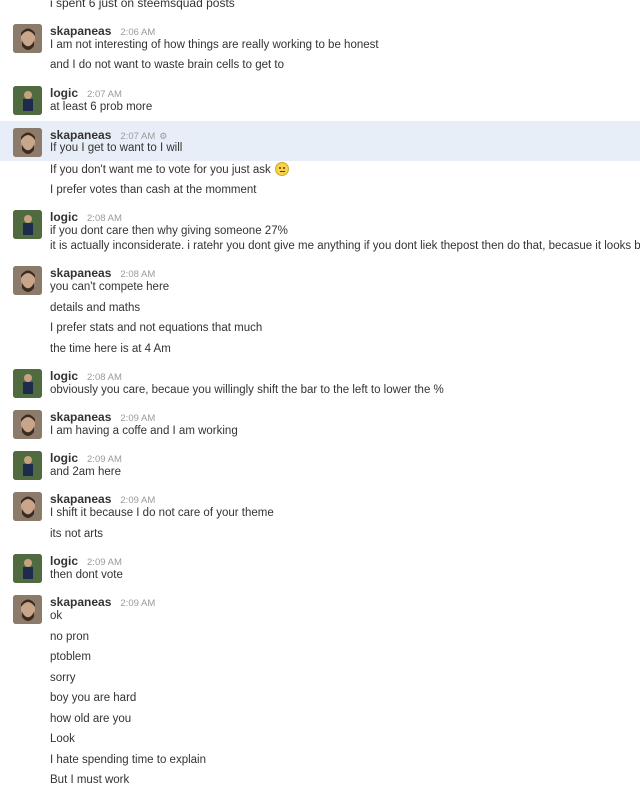 This screenshot has height=787, width=640. Describe the element at coordinates (128, 760) in the screenshot. I see `message-text: I hate spending time to explain` at that location.